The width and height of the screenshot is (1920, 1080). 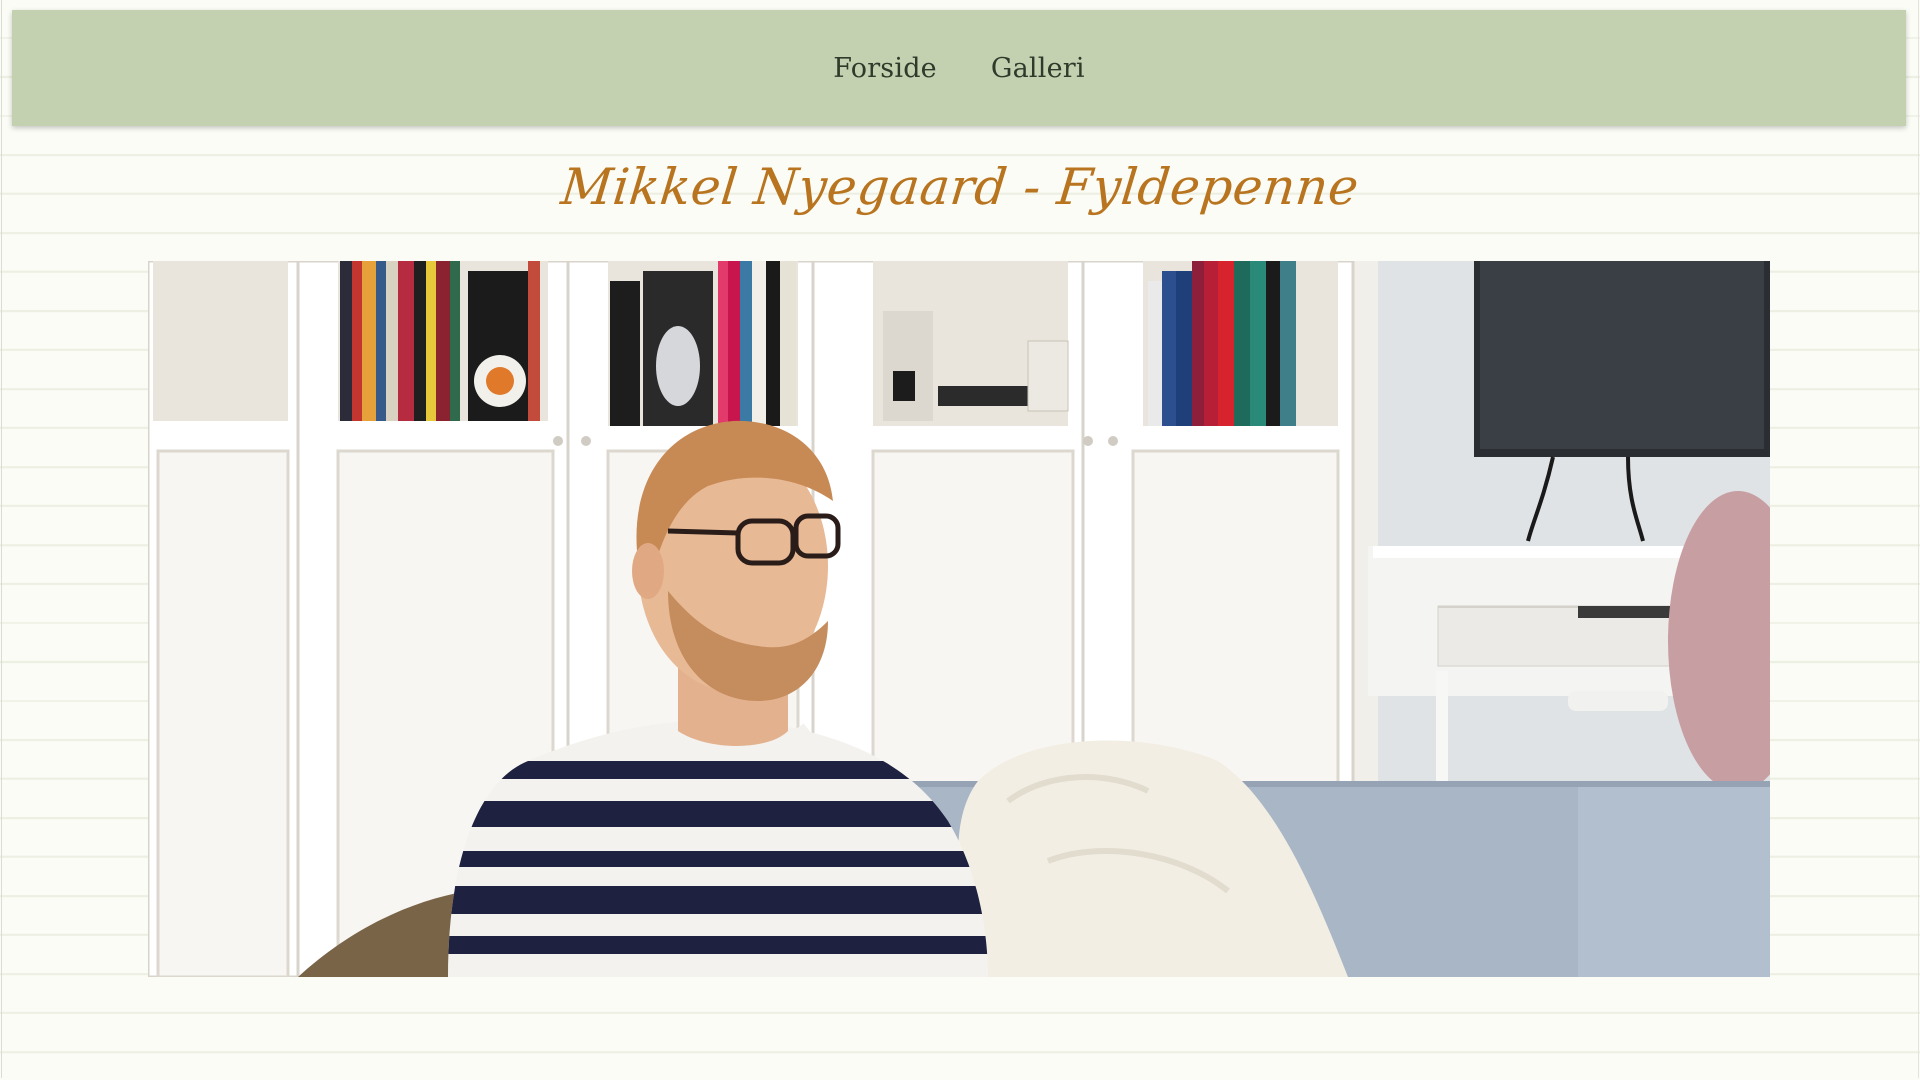 What do you see at coordinates (960, 187) in the screenshot?
I see `page-title: Mikkel Nyegaard - Fyldepenne` at bounding box center [960, 187].